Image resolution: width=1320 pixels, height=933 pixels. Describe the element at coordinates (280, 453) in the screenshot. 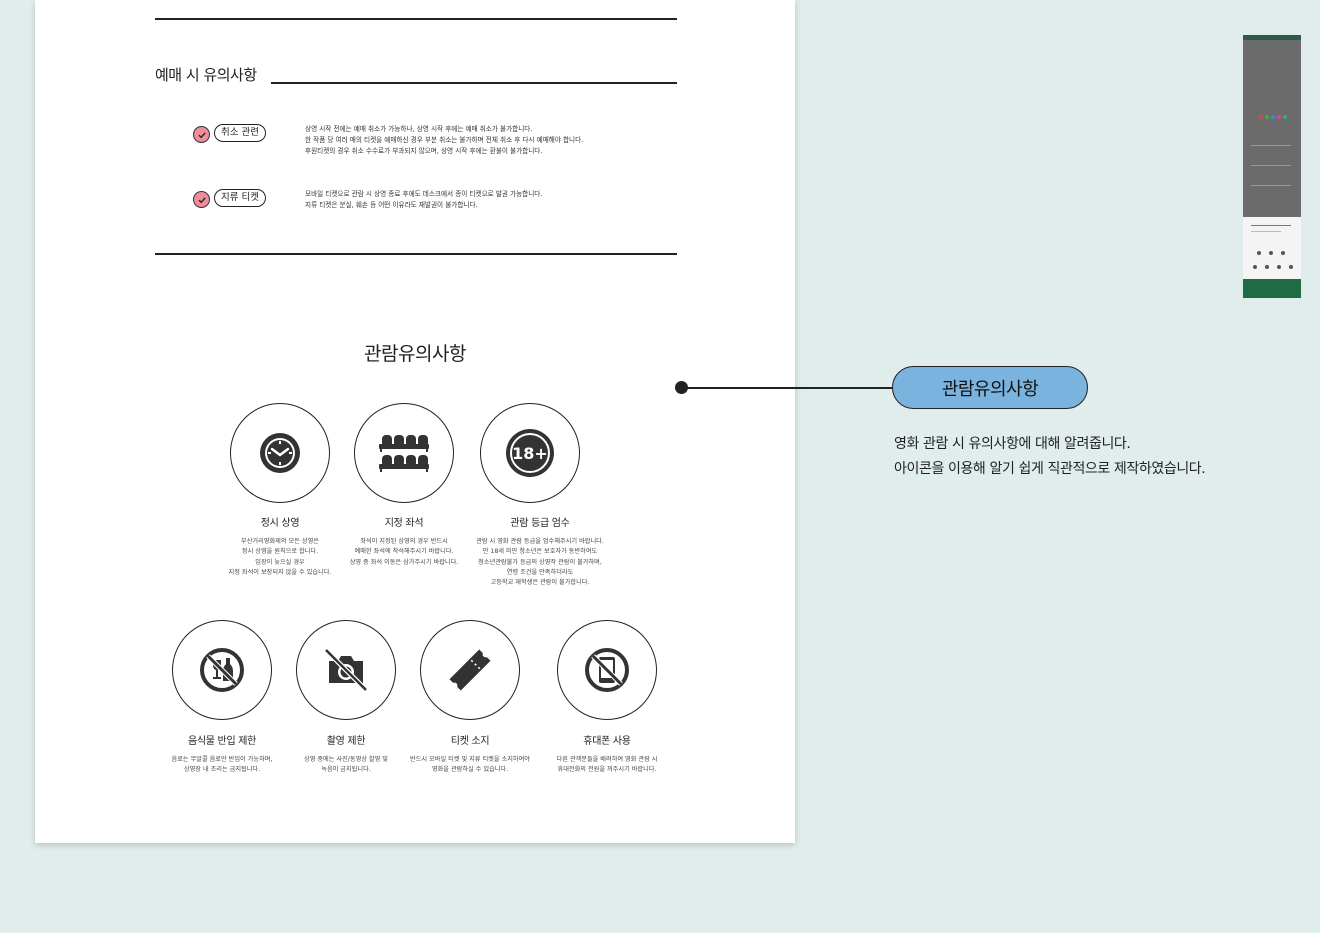

I see `clock-icon` at that location.